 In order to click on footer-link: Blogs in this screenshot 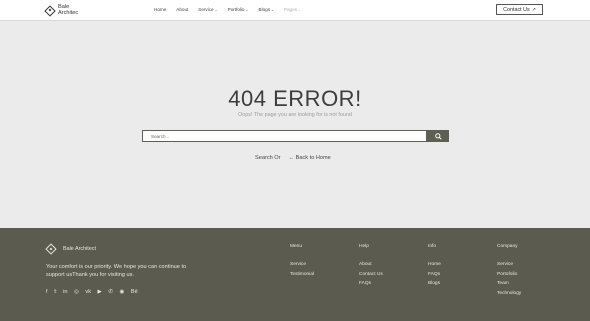, I will do `click(434, 284)`.